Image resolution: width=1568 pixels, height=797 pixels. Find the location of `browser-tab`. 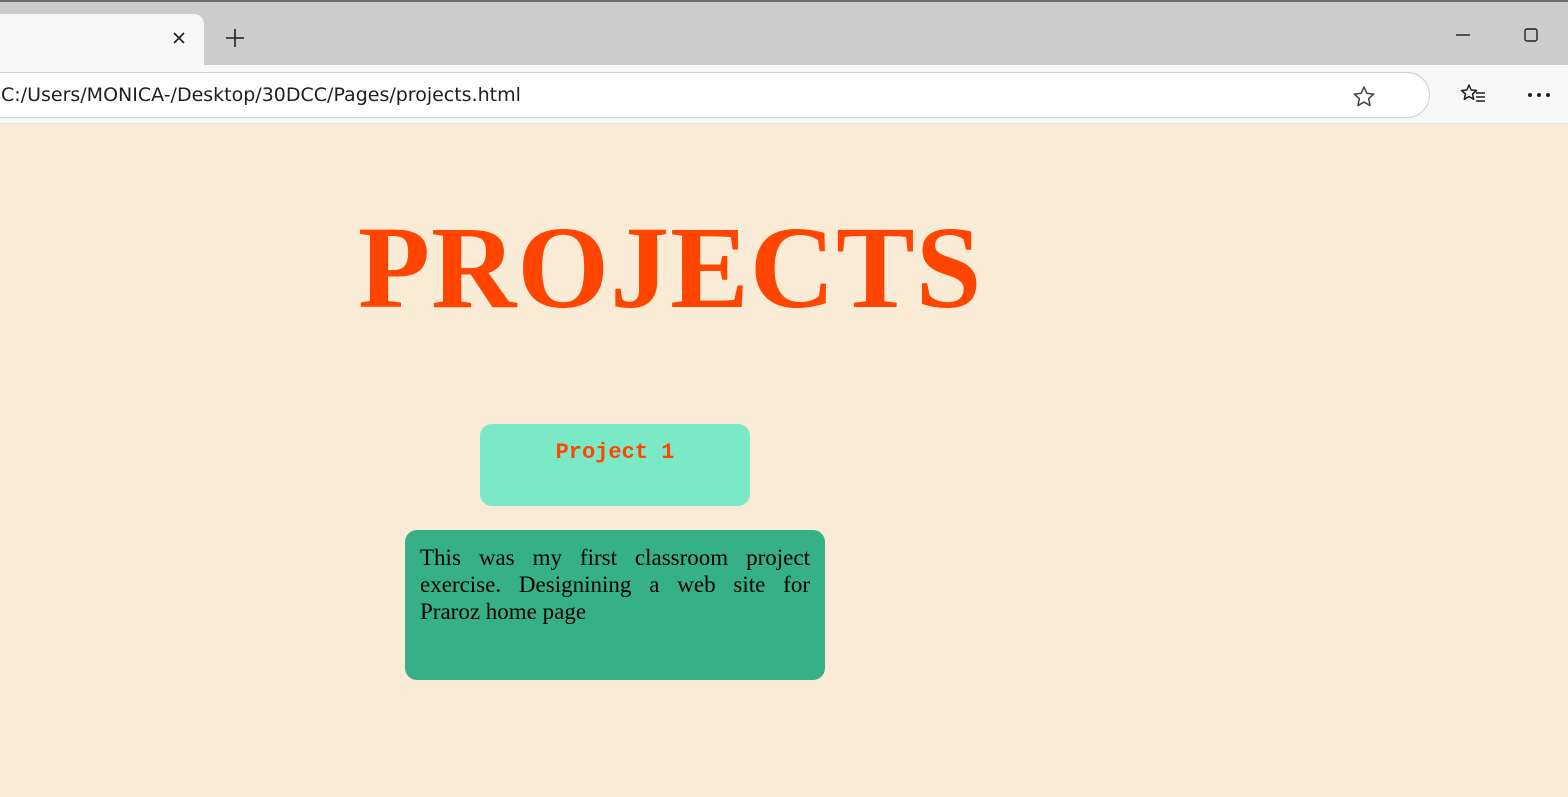

browser-tab is located at coordinates (102, 39).